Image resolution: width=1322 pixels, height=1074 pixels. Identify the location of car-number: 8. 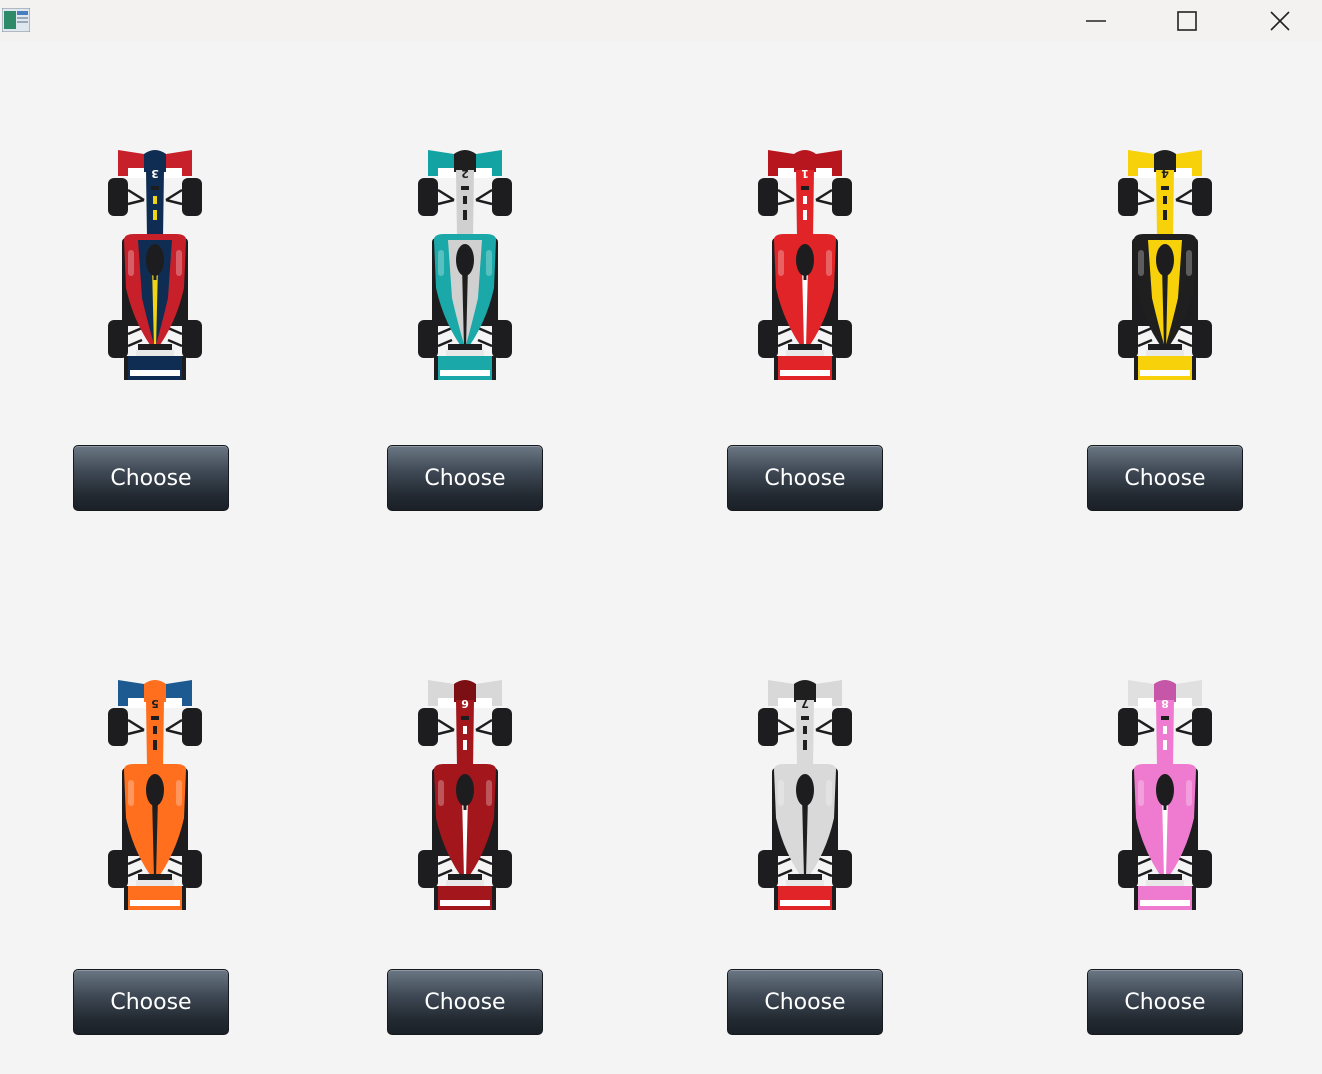
(1165, 703).